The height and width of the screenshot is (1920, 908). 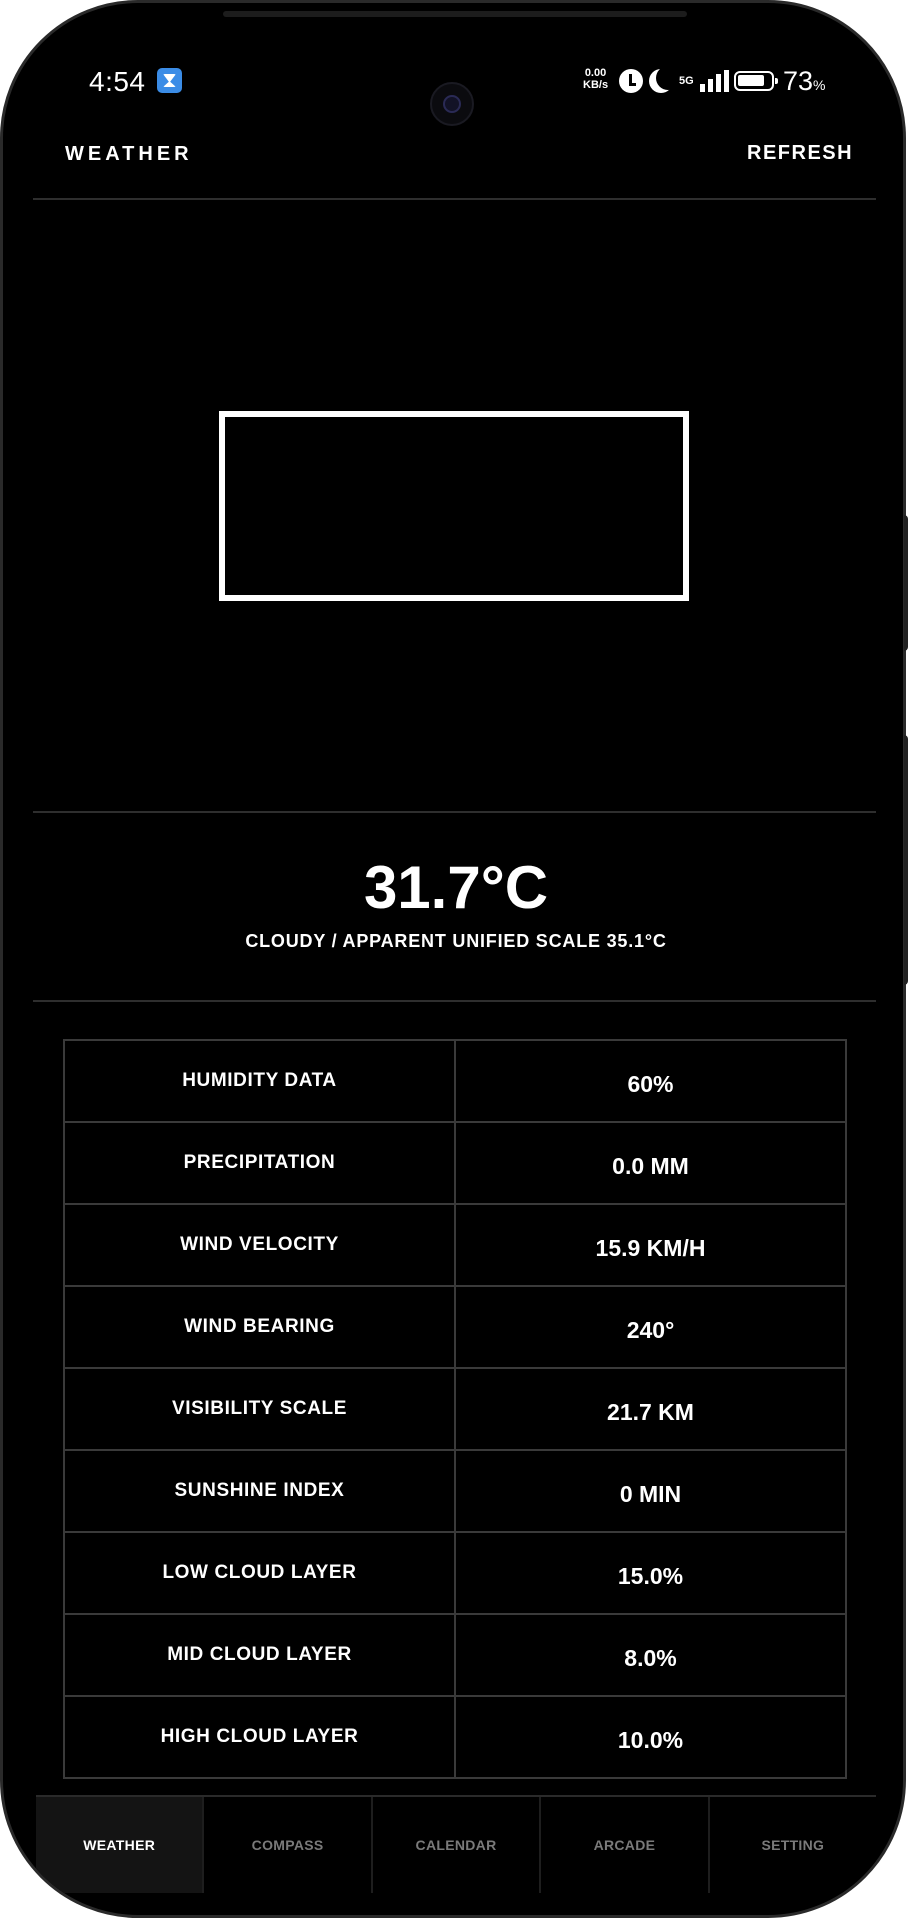 I want to click on detail-value: 0.0 MM, so click(x=650, y=1163).